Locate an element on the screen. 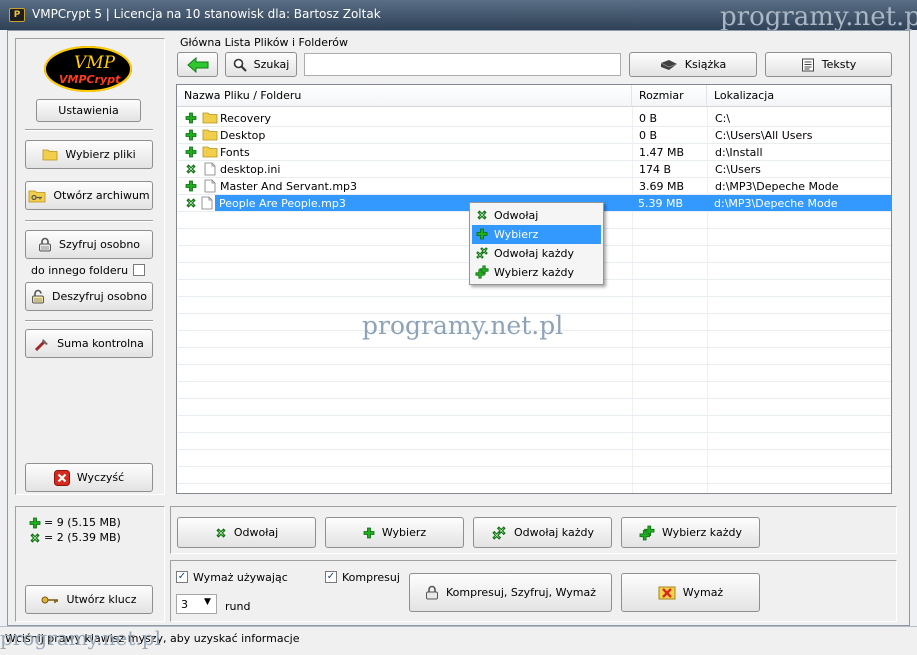  search-button: Szukaj is located at coordinates (261, 64).